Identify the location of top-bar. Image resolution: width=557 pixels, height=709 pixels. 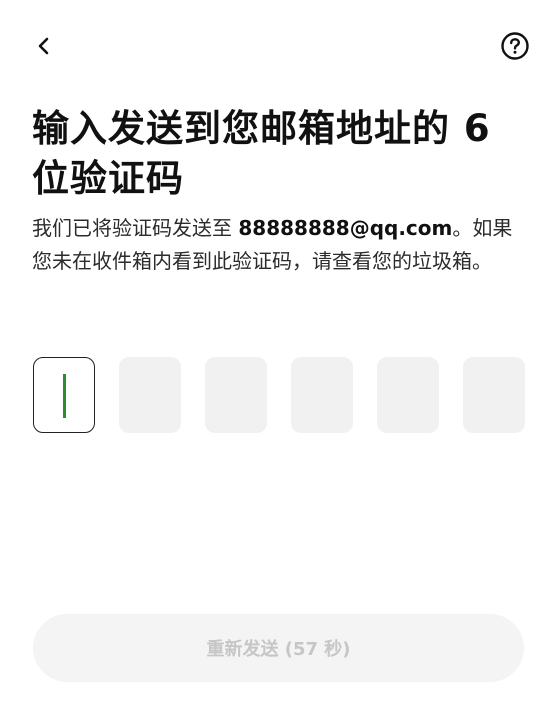
(278, 45).